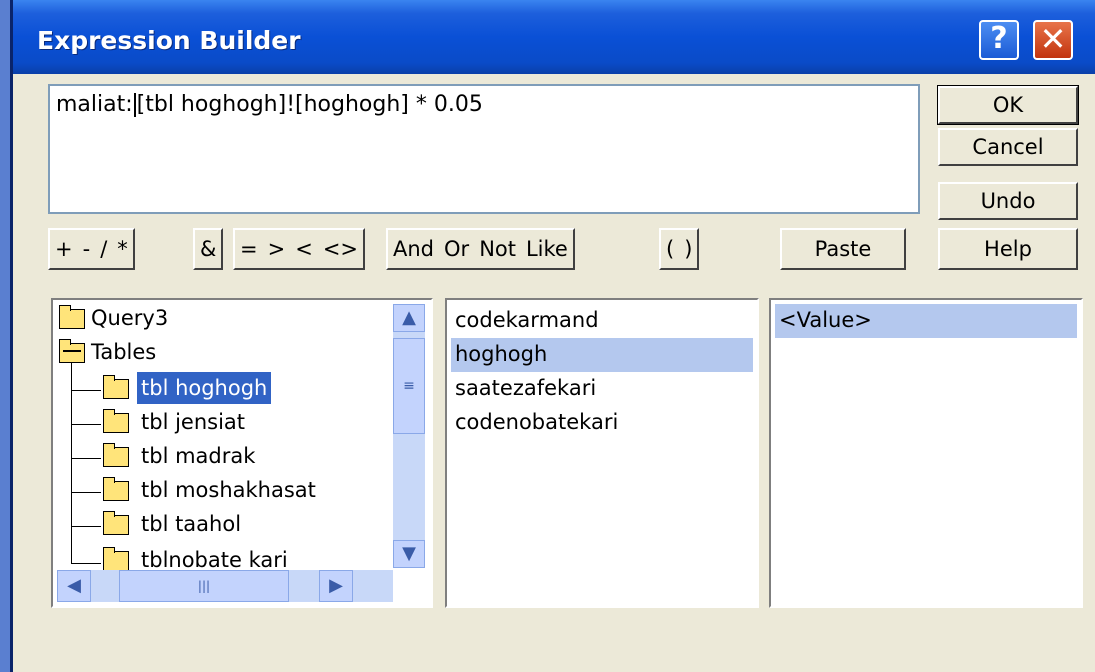 This screenshot has height=672, width=1095. I want to click on op-not-equal: <>, so click(340, 249).